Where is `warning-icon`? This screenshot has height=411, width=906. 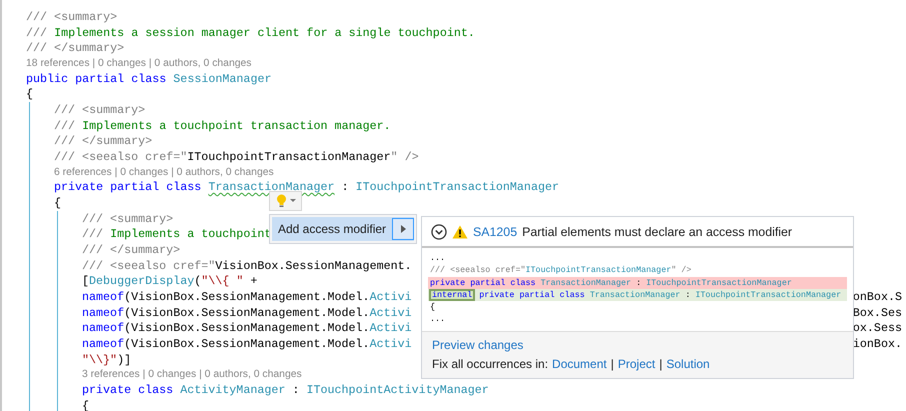
warning-icon is located at coordinates (460, 231).